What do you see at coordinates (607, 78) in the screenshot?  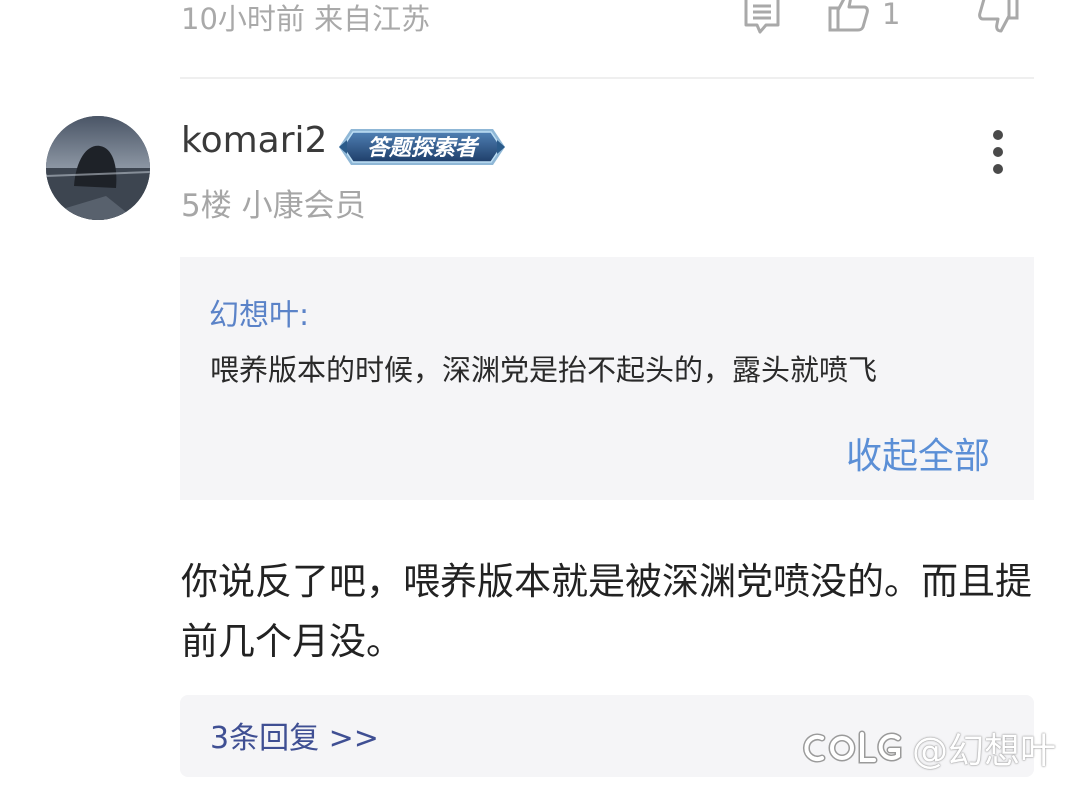 I see `divider` at bounding box center [607, 78].